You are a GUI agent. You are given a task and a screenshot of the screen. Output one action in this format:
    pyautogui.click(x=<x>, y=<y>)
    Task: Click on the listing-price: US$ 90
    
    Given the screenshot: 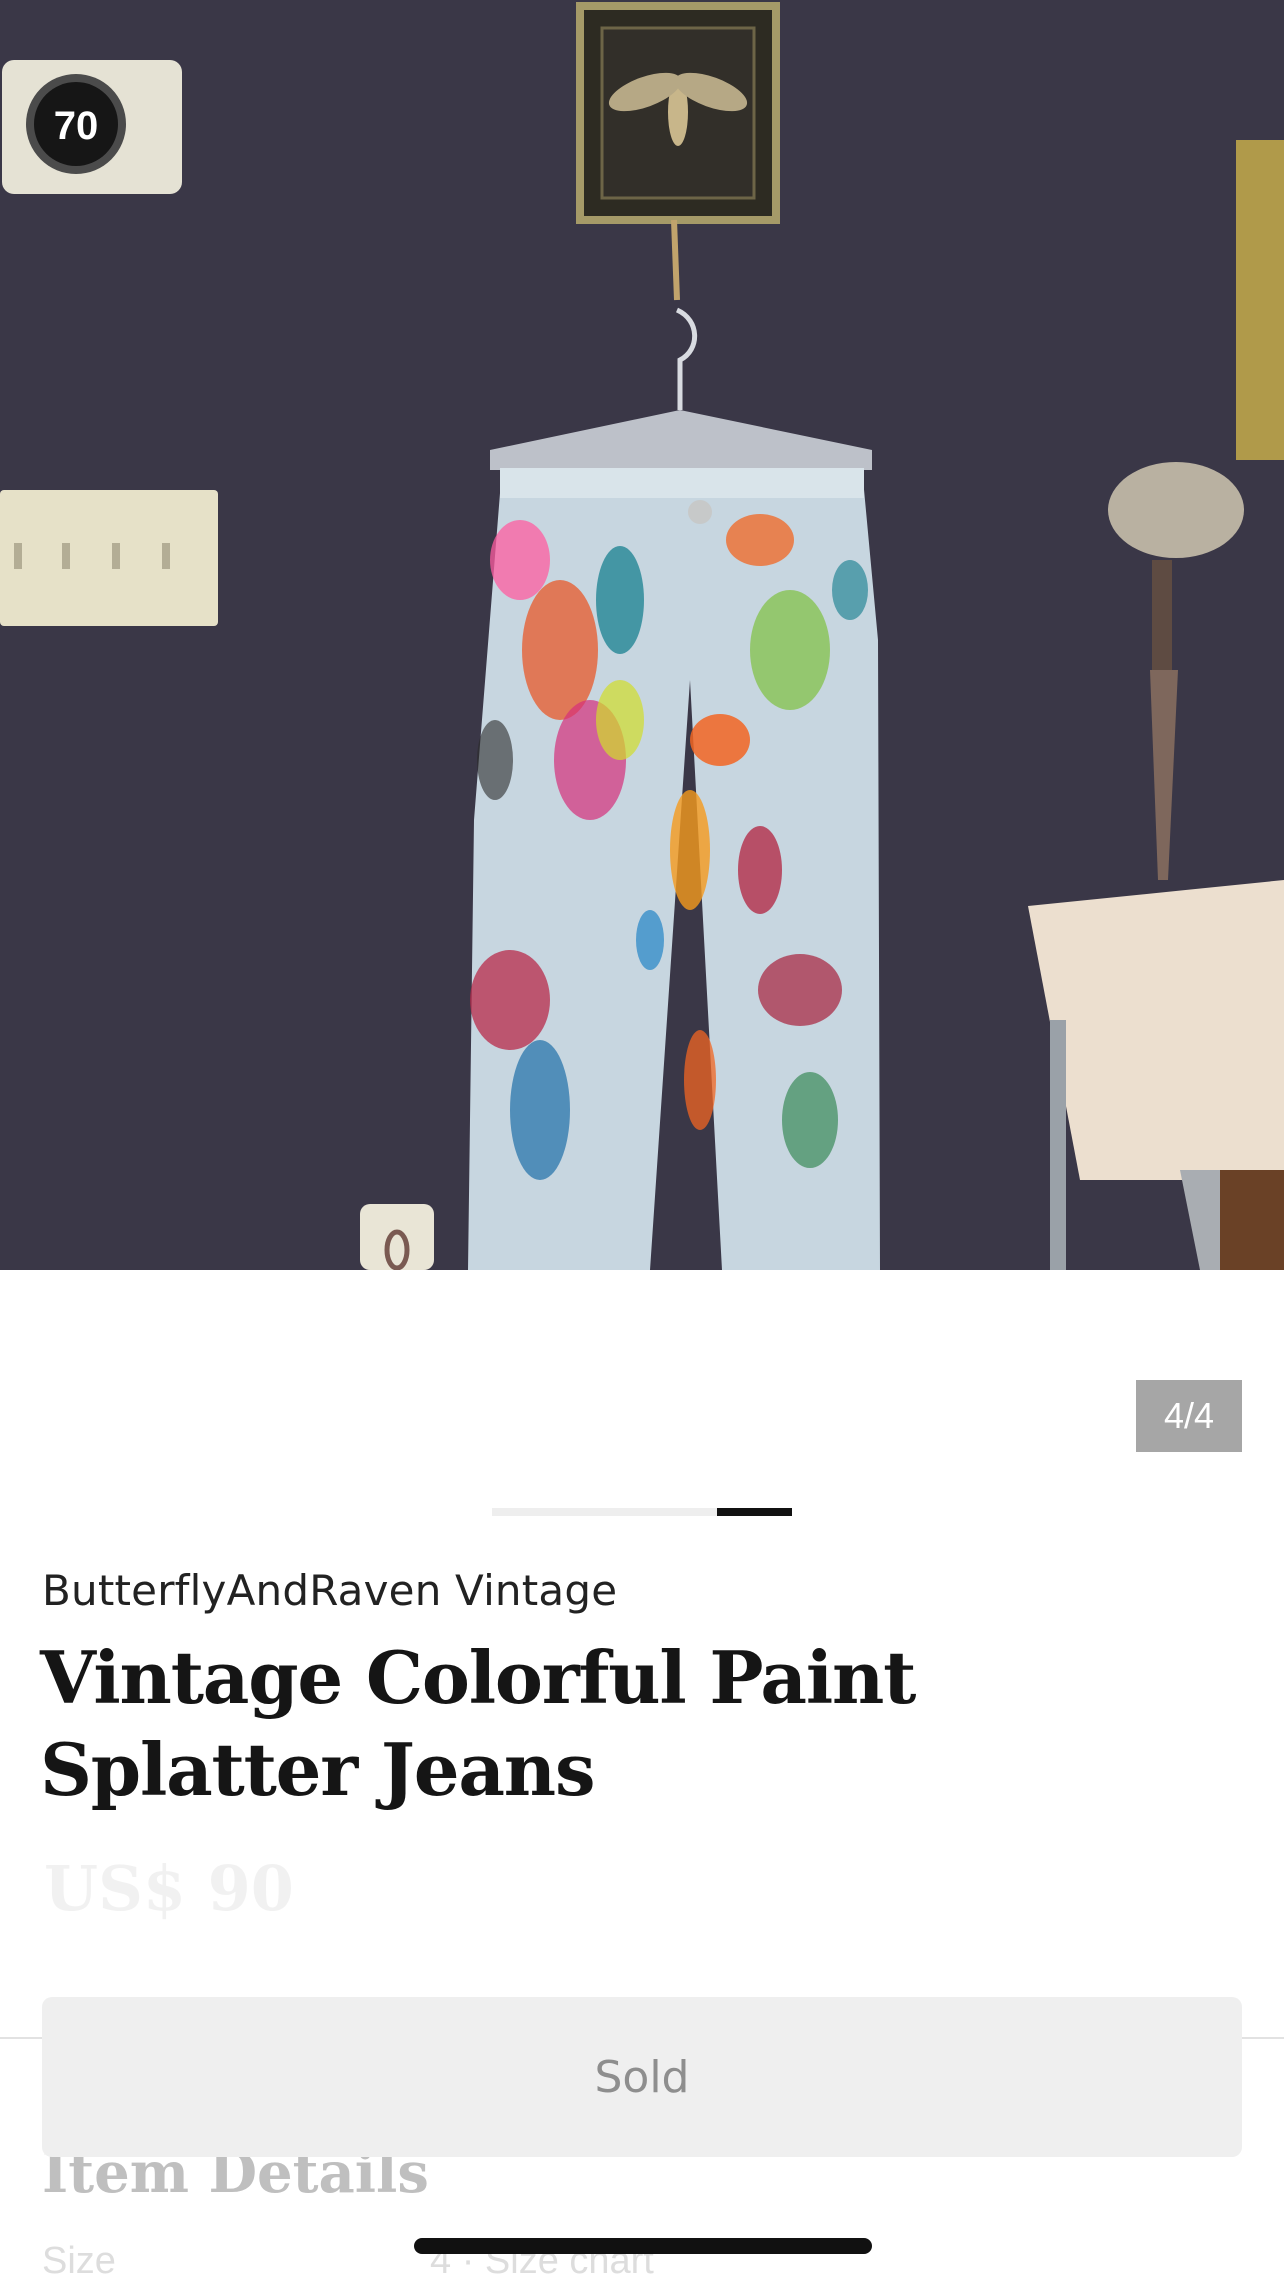 What is the action you would take?
    pyautogui.click(x=169, y=1888)
    